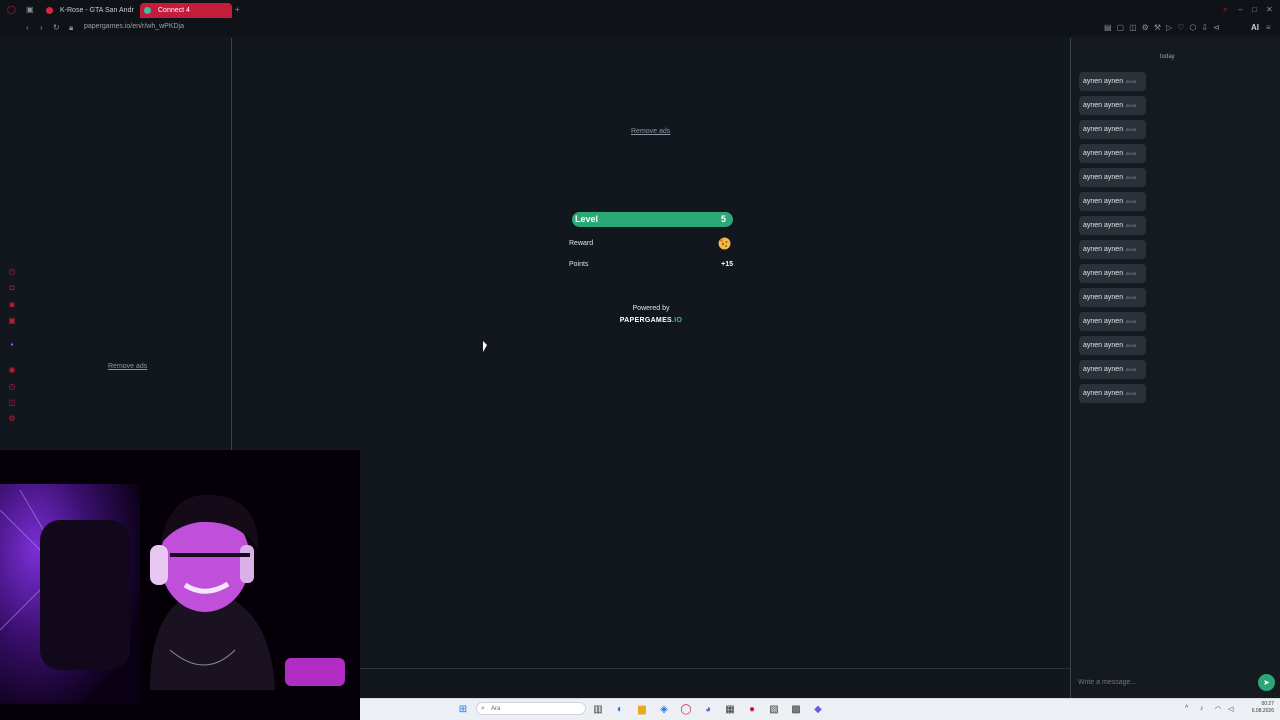  What do you see at coordinates (485, 346) in the screenshot?
I see `mouse-cursor` at bounding box center [485, 346].